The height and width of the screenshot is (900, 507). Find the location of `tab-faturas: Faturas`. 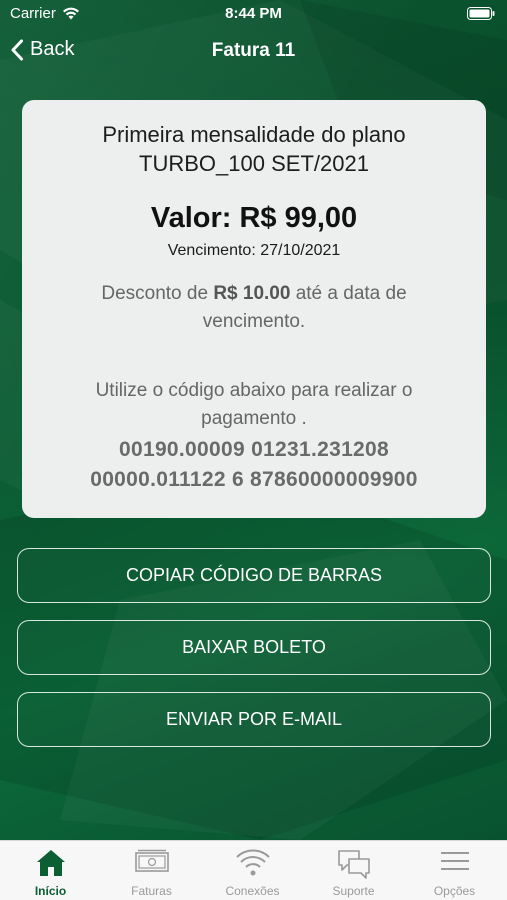

tab-faturas: Faturas is located at coordinates (151, 870).